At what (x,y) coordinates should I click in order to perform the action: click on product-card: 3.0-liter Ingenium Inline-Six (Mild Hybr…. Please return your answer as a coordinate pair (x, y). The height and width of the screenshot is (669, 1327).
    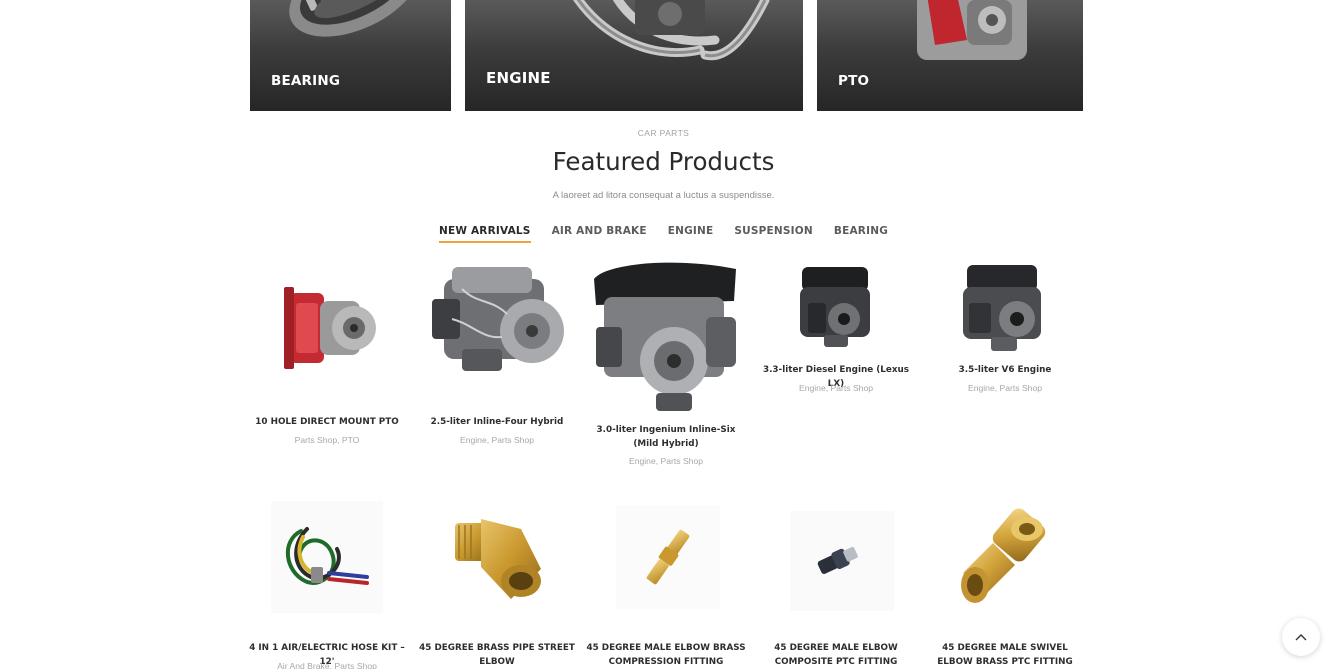
    Looking at the image, I should click on (666, 365).